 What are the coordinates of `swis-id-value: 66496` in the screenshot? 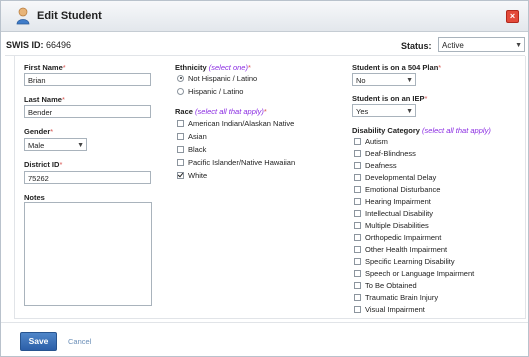 It's located at (59, 45).